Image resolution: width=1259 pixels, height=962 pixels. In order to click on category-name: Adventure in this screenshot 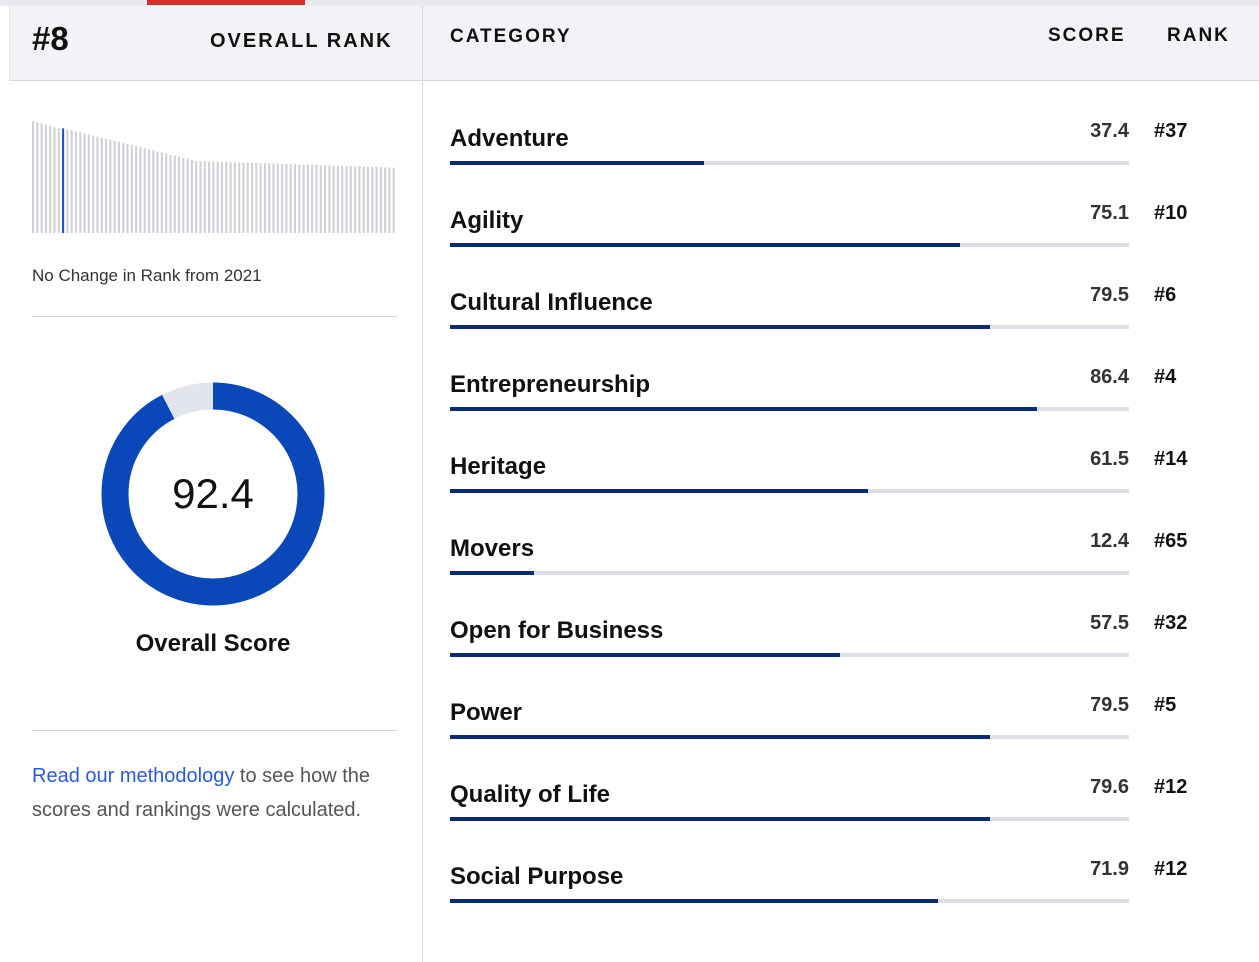, I will do `click(509, 138)`.